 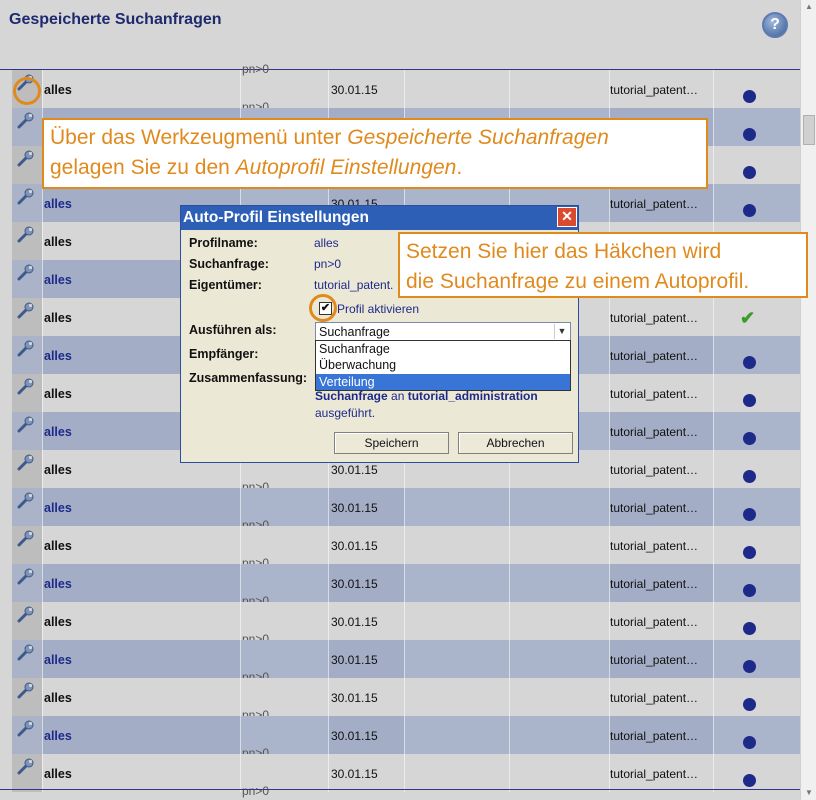 I want to click on dialog-title-bar: Auto-Profil Einstellungen ✕, so click(x=379, y=218).